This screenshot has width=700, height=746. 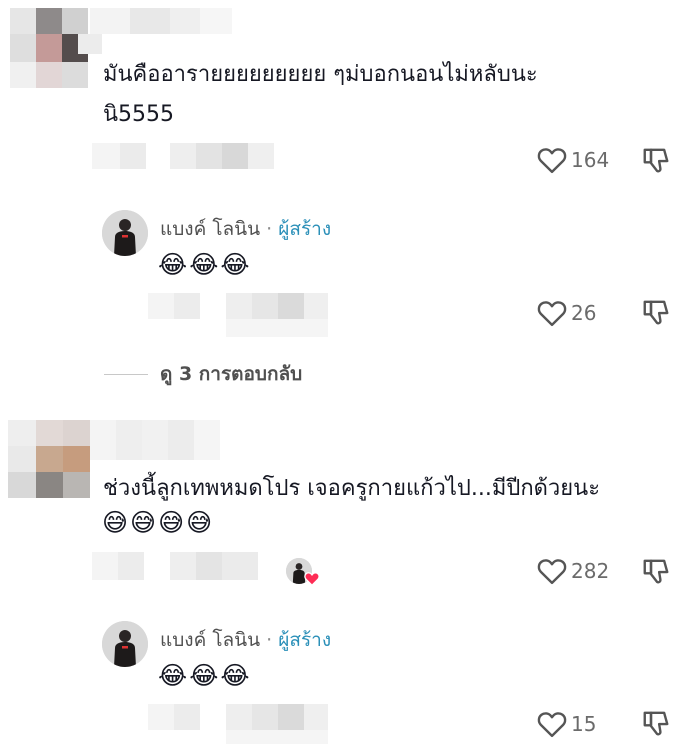 What do you see at coordinates (590, 571) in the screenshot?
I see `like-count: 282` at bounding box center [590, 571].